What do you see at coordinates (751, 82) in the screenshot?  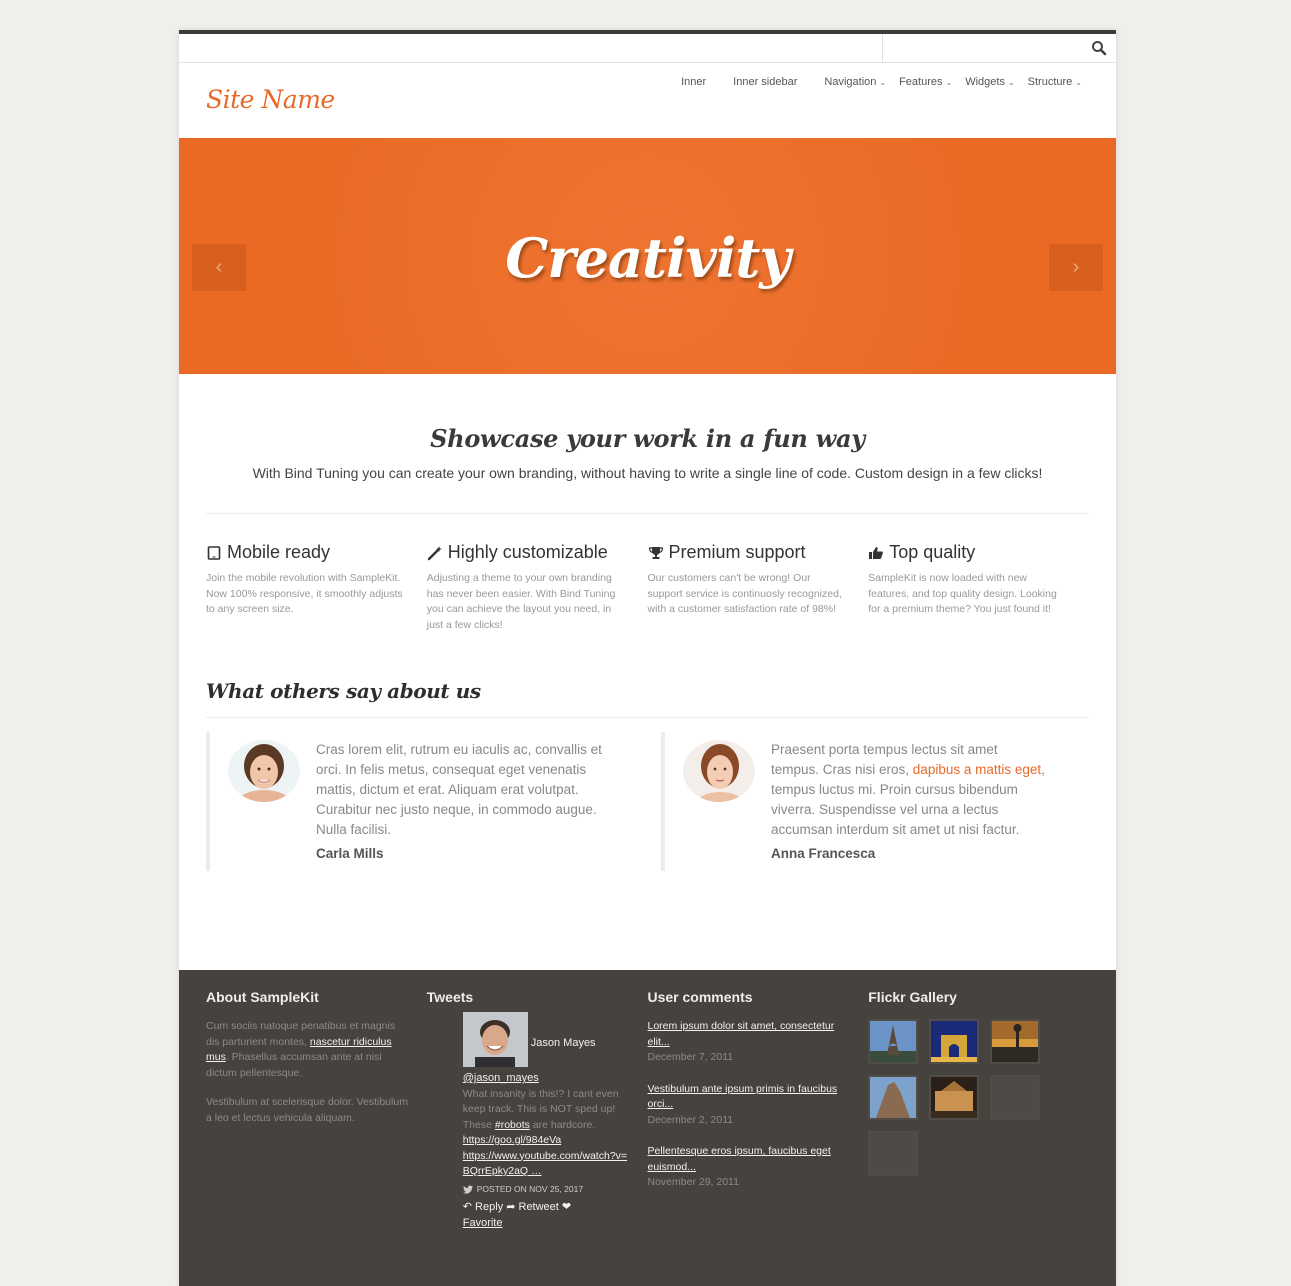 I see `nav-item-inner-sidebar: Inner sidebar` at bounding box center [751, 82].